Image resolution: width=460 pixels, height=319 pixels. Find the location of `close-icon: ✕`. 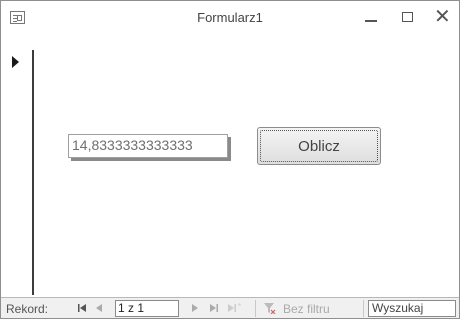

close-icon: ✕ is located at coordinates (442, 17).